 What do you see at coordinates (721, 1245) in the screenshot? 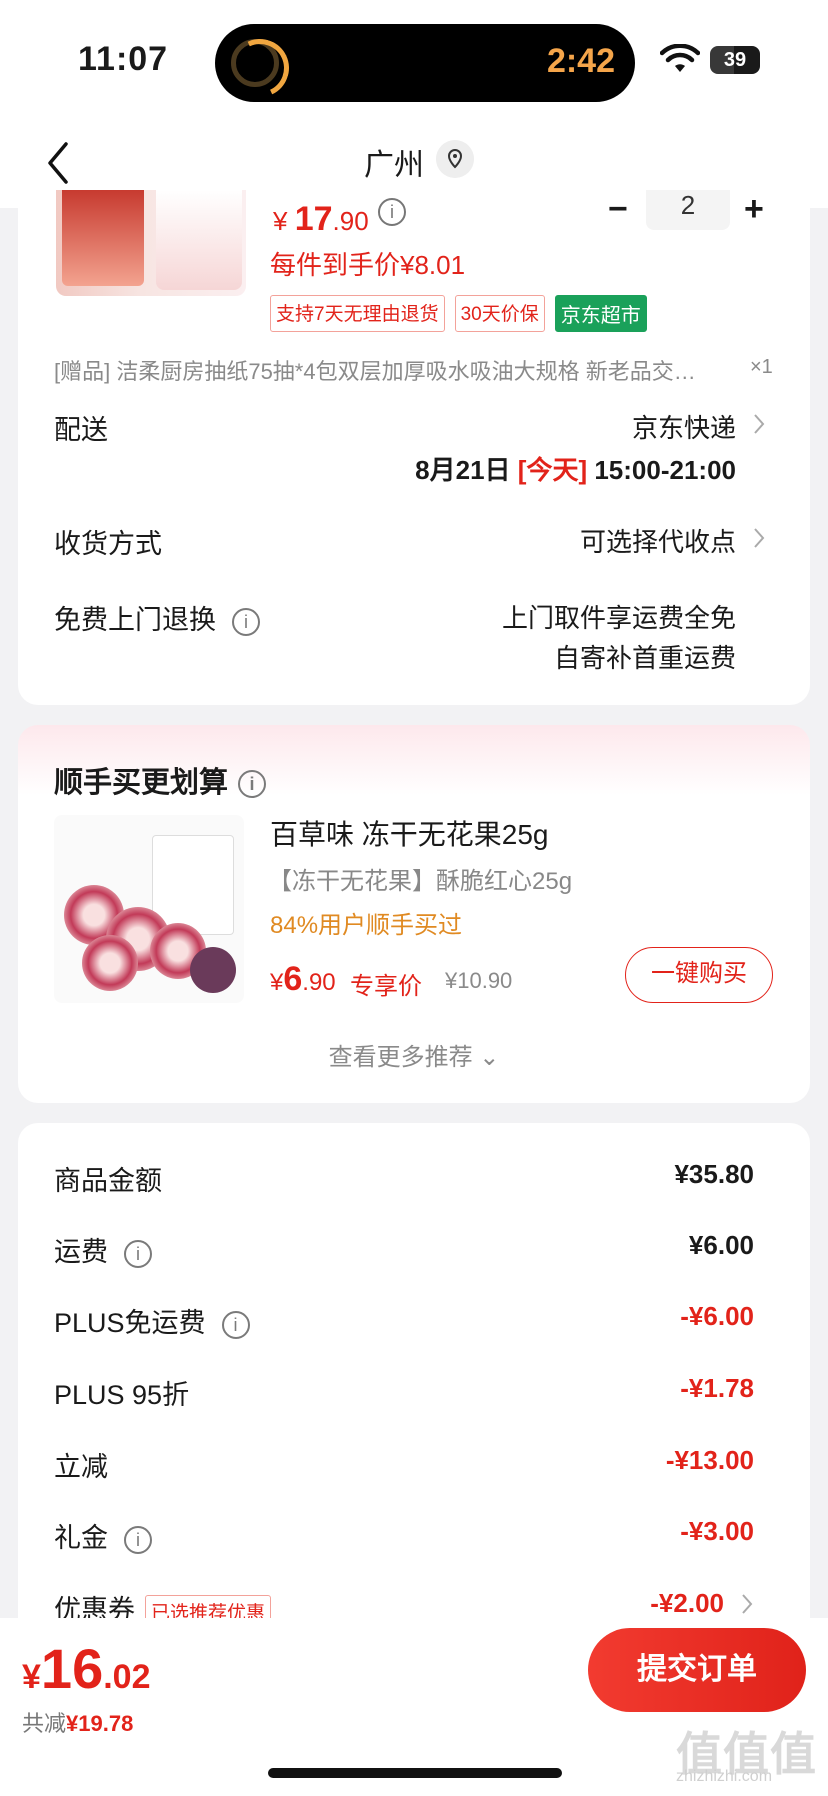
I see `summary-value: ¥6.00` at bounding box center [721, 1245].